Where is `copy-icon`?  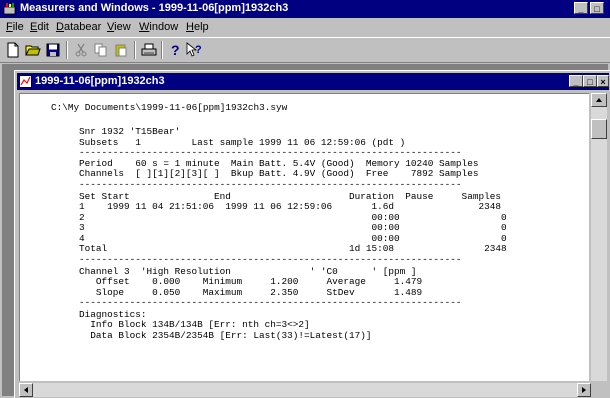 copy-icon is located at coordinates (100, 50).